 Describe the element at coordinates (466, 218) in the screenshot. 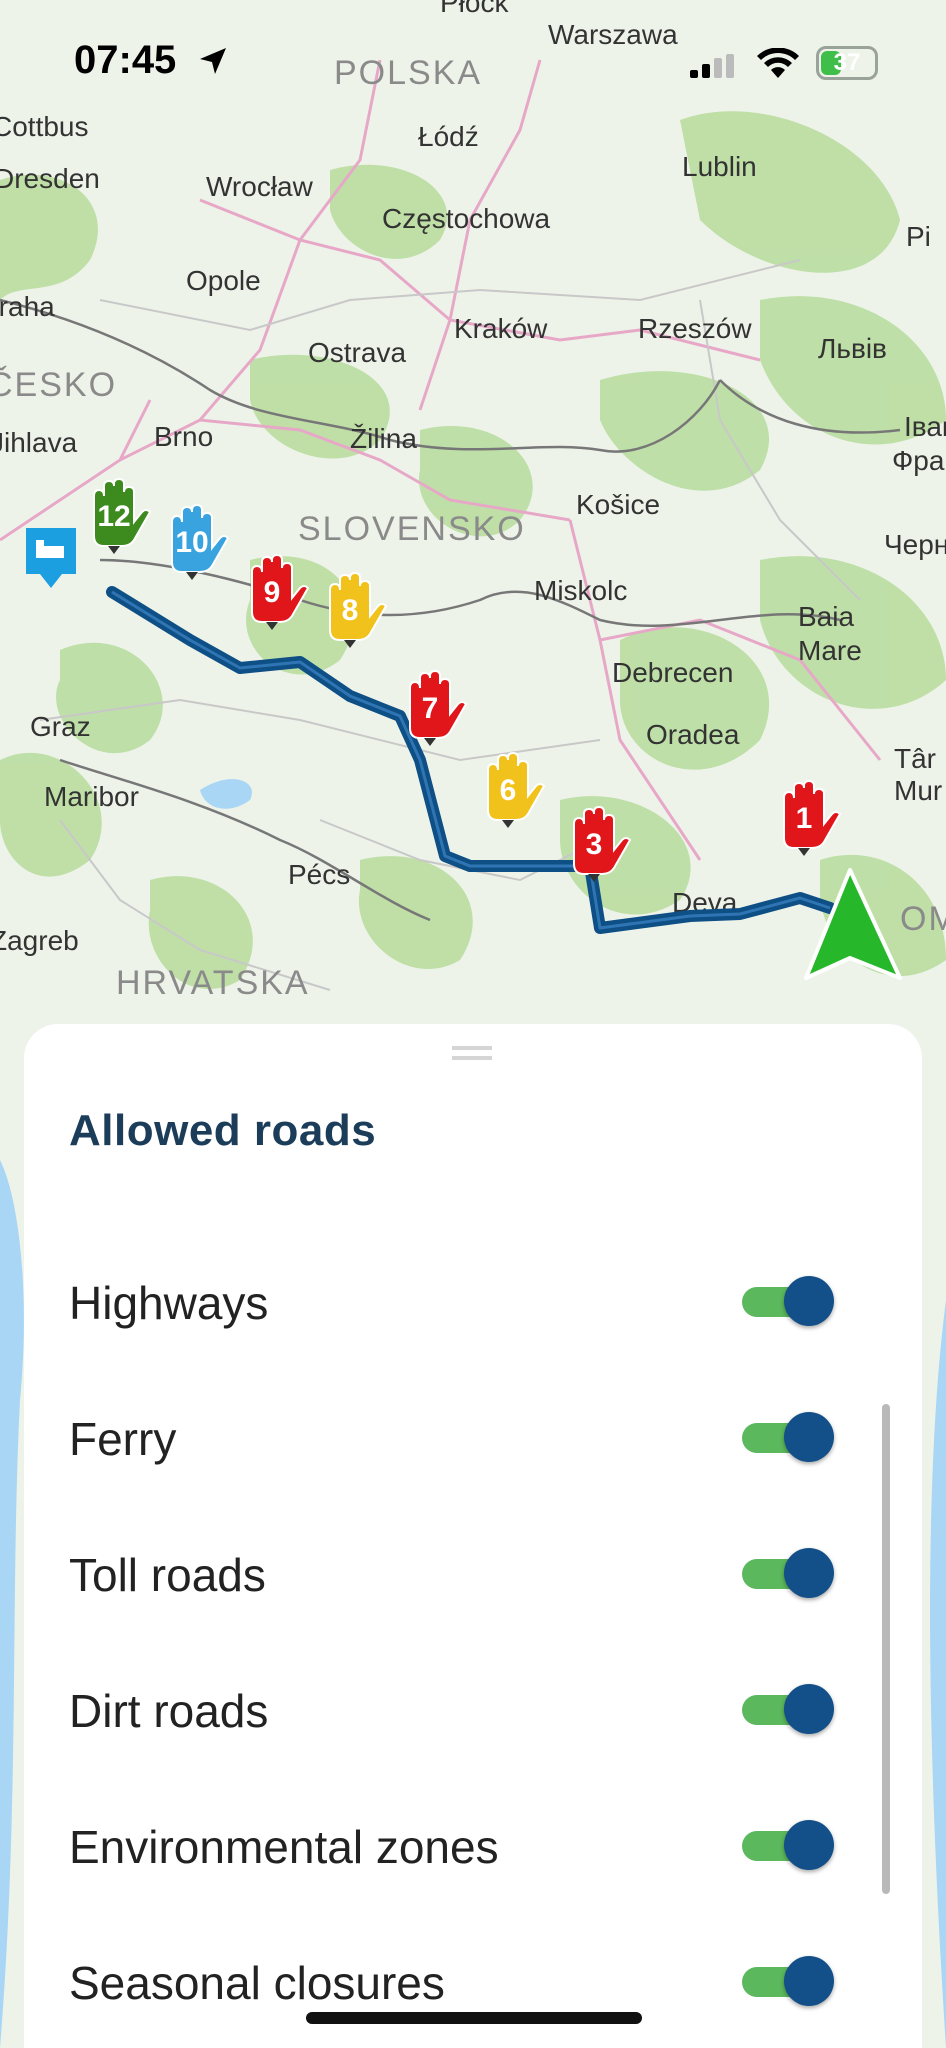

I see `svg-text: Częstochowa` at that location.